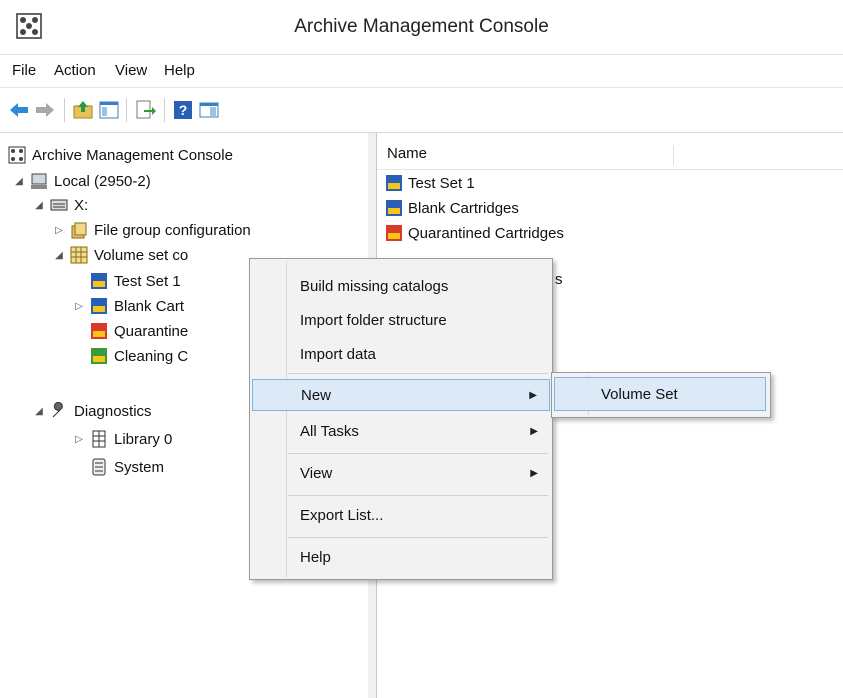 The width and height of the screenshot is (843, 698). Describe the element at coordinates (639, 394) in the screenshot. I see `menu-item-label: Volume Set` at that location.